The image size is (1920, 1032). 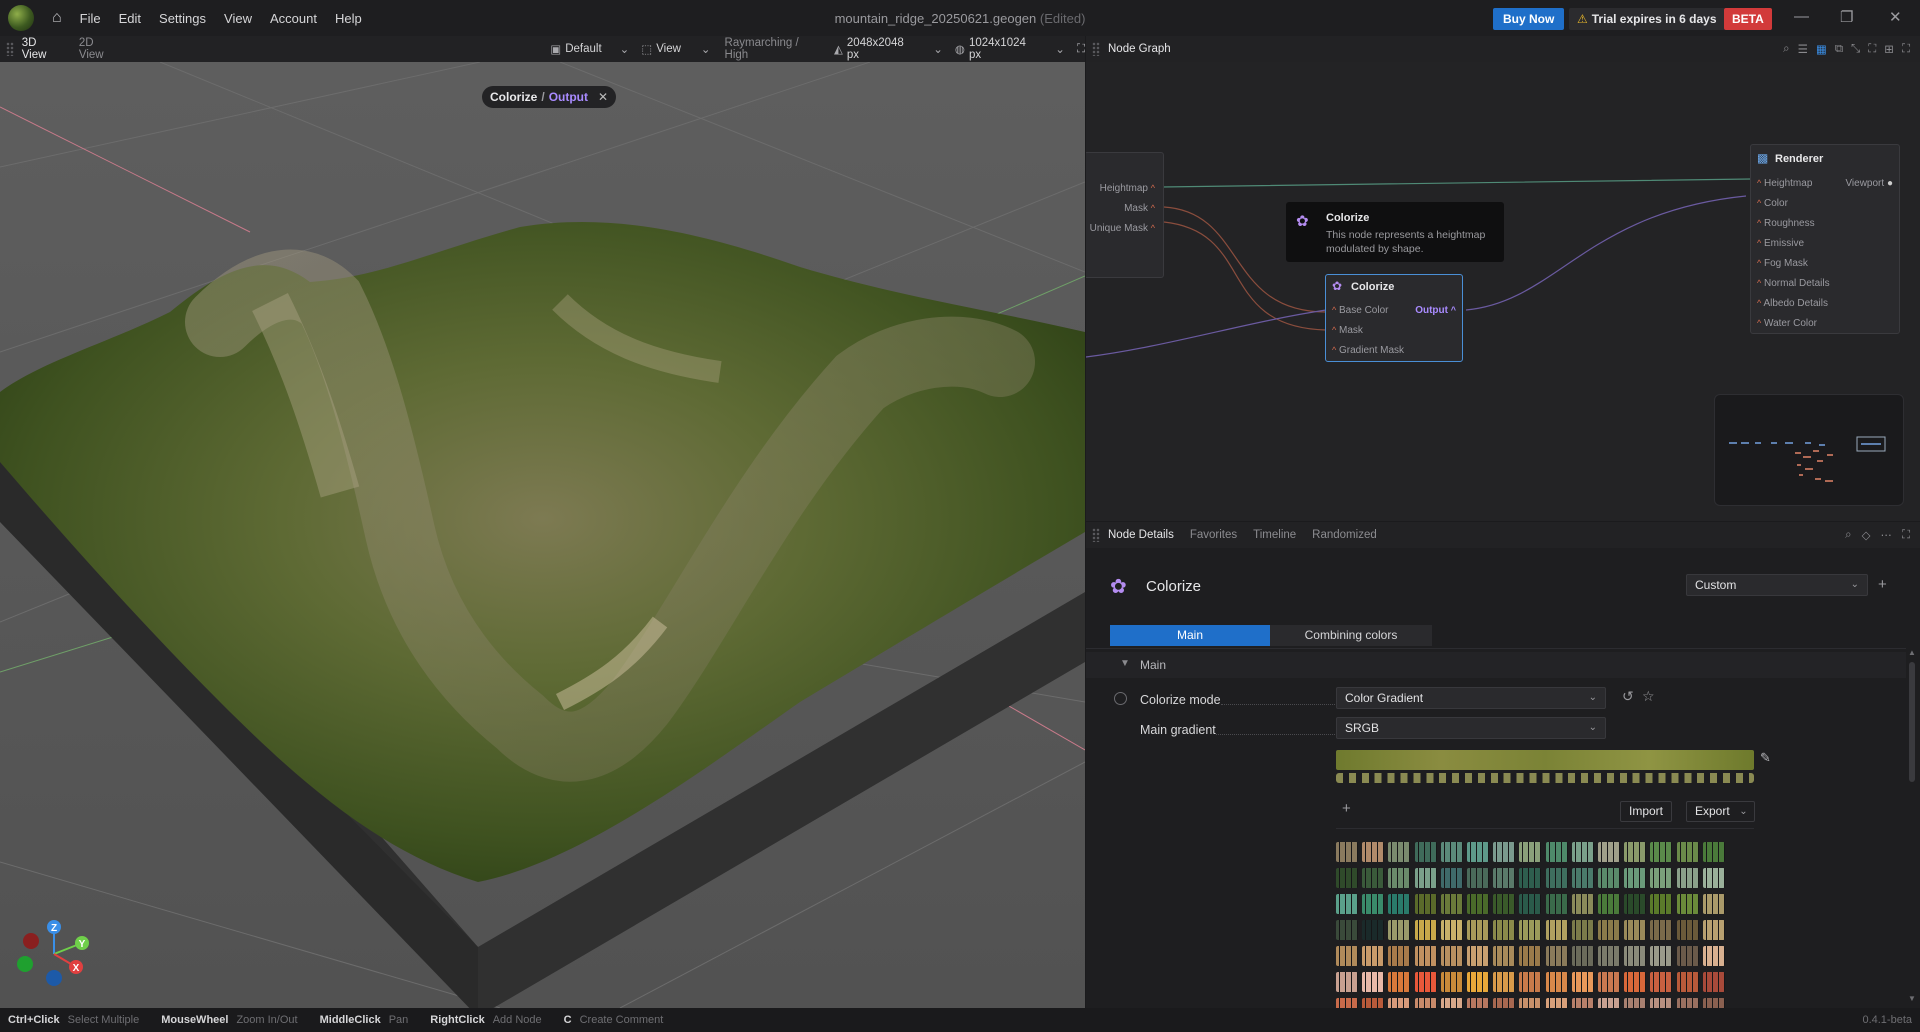 I want to click on maximize-icon: ❐, so click(x=1846, y=17).